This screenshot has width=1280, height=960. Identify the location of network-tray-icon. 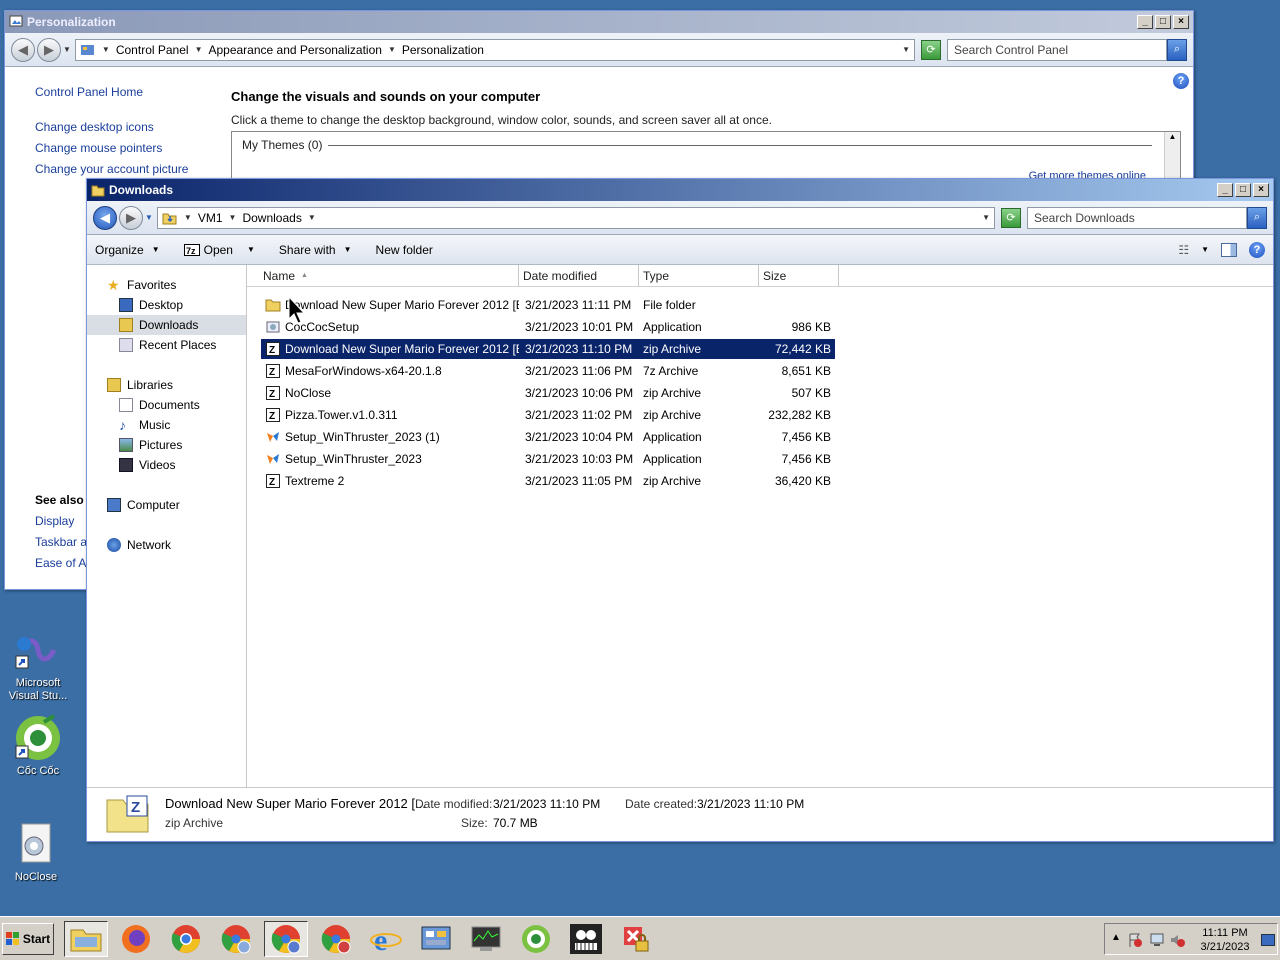
(1157, 940).